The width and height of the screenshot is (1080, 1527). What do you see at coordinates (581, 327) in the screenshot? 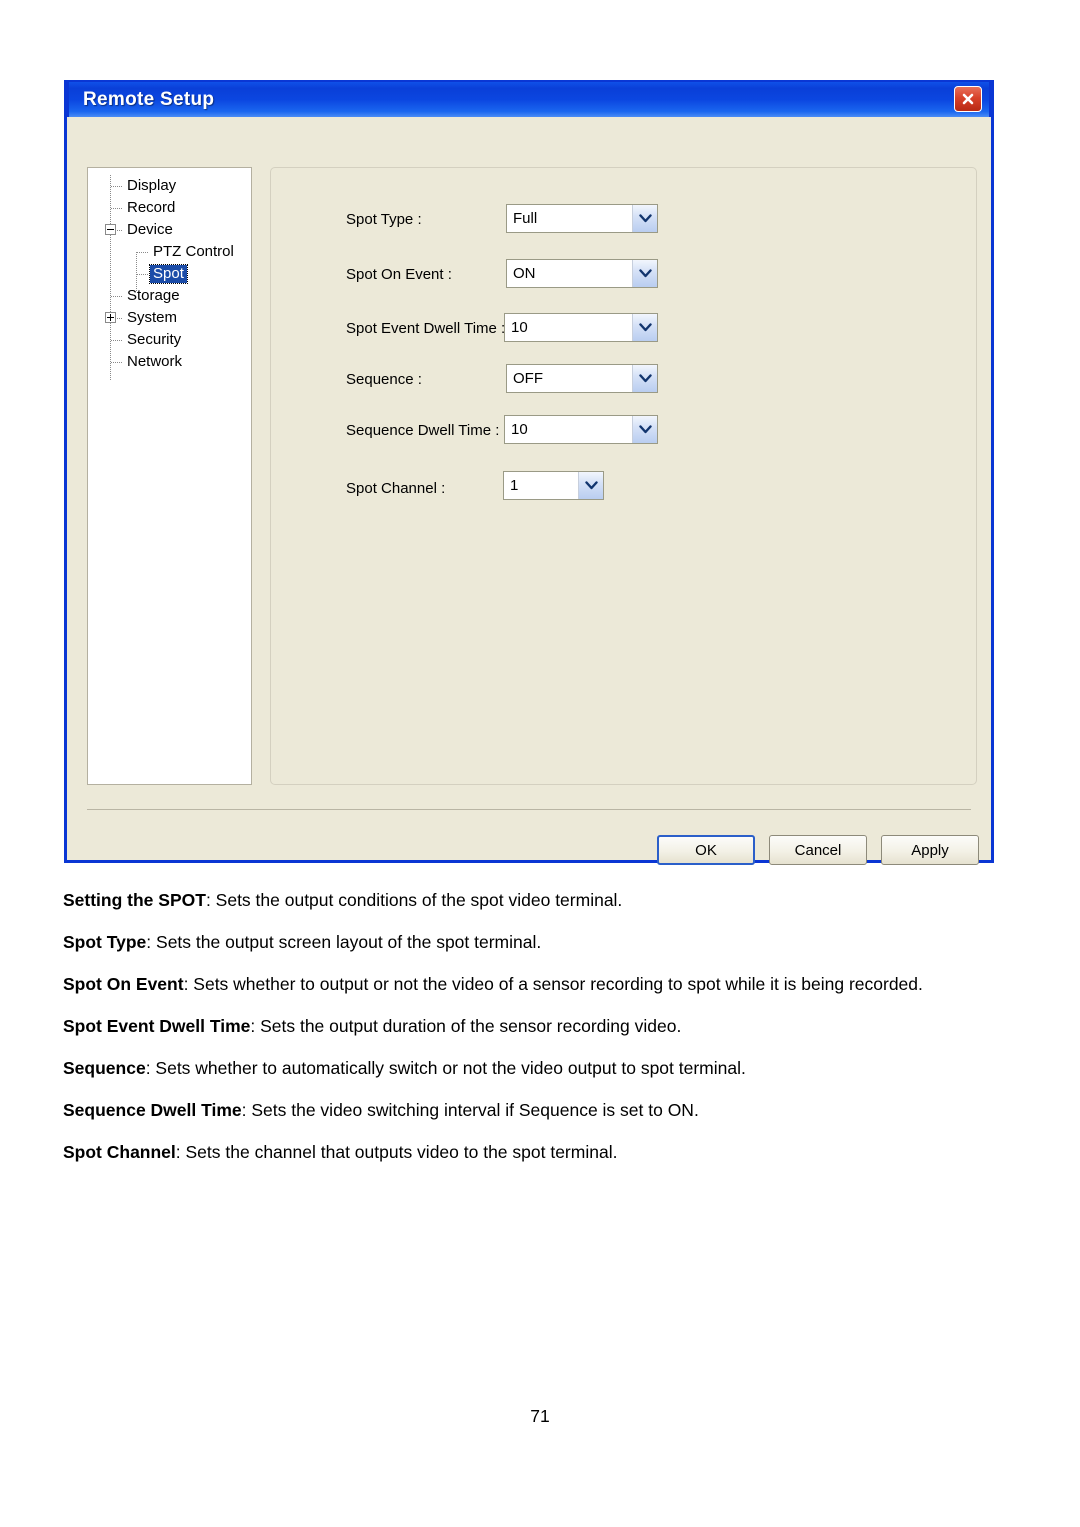
I see `combo-spot-event-dwell-time: 10` at bounding box center [581, 327].